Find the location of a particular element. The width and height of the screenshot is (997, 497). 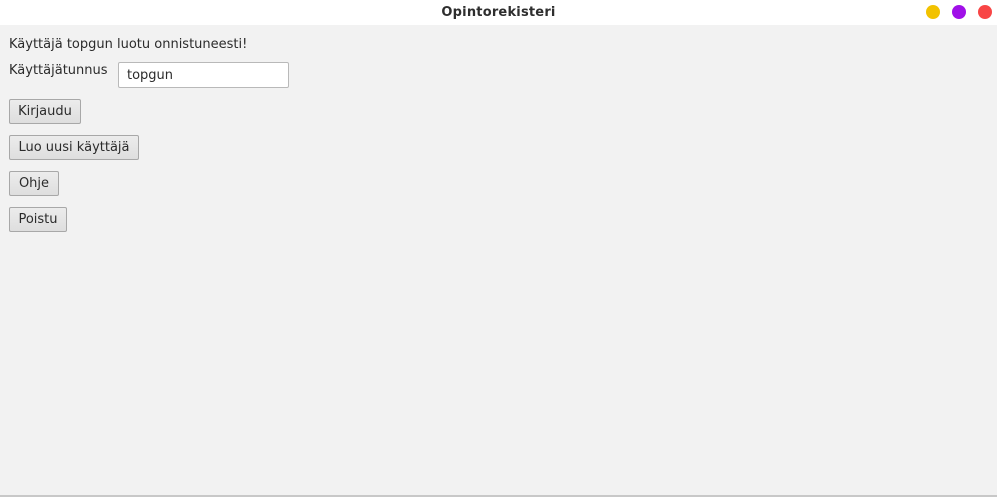

window-title: Opintorekisteri is located at coordinates (498, 12).